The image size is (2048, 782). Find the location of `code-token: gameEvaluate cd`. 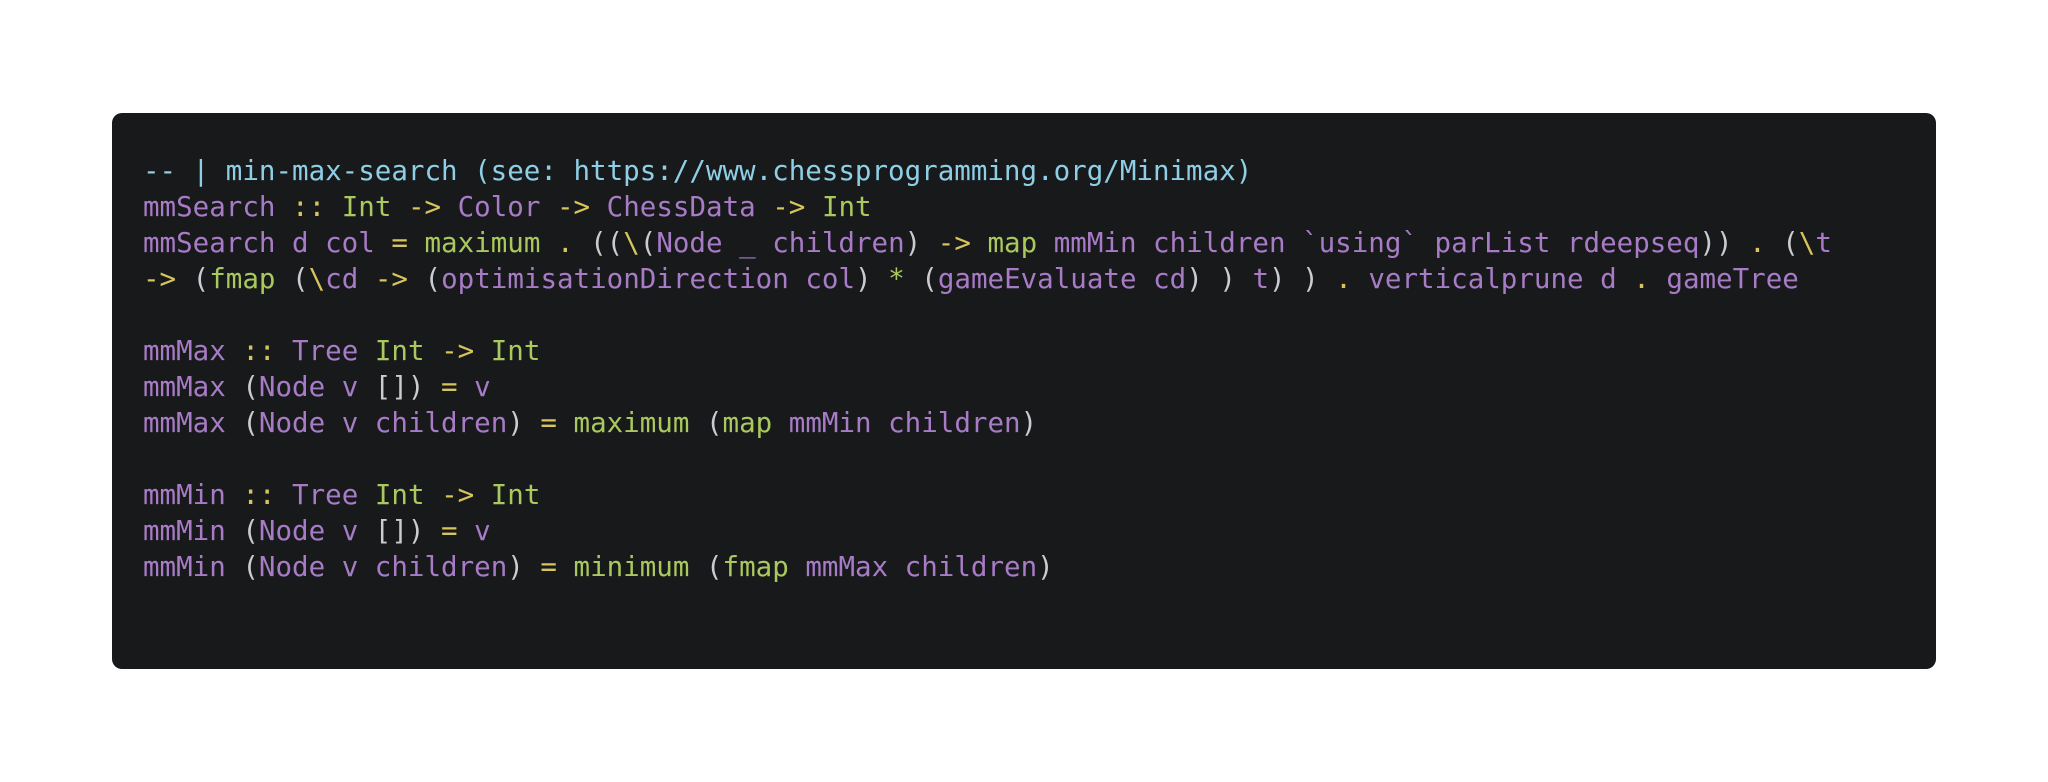

code-token: gameEvaluate cd is located at coordinates (1062, 279).